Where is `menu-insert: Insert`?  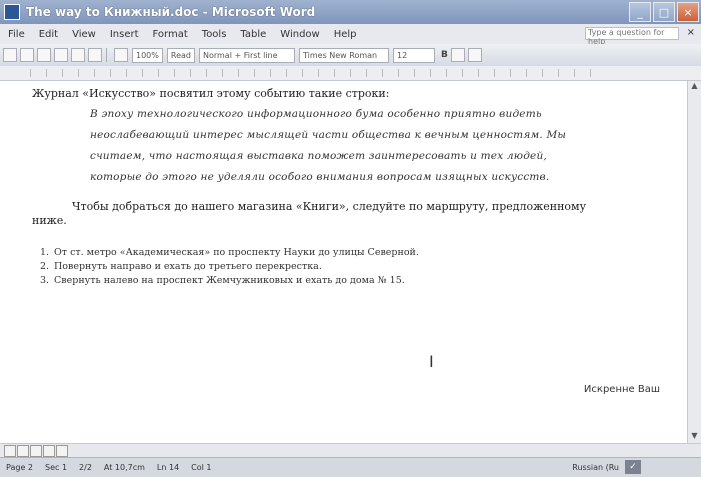 menu-insert: Insert is located at coordinates (124, 34).